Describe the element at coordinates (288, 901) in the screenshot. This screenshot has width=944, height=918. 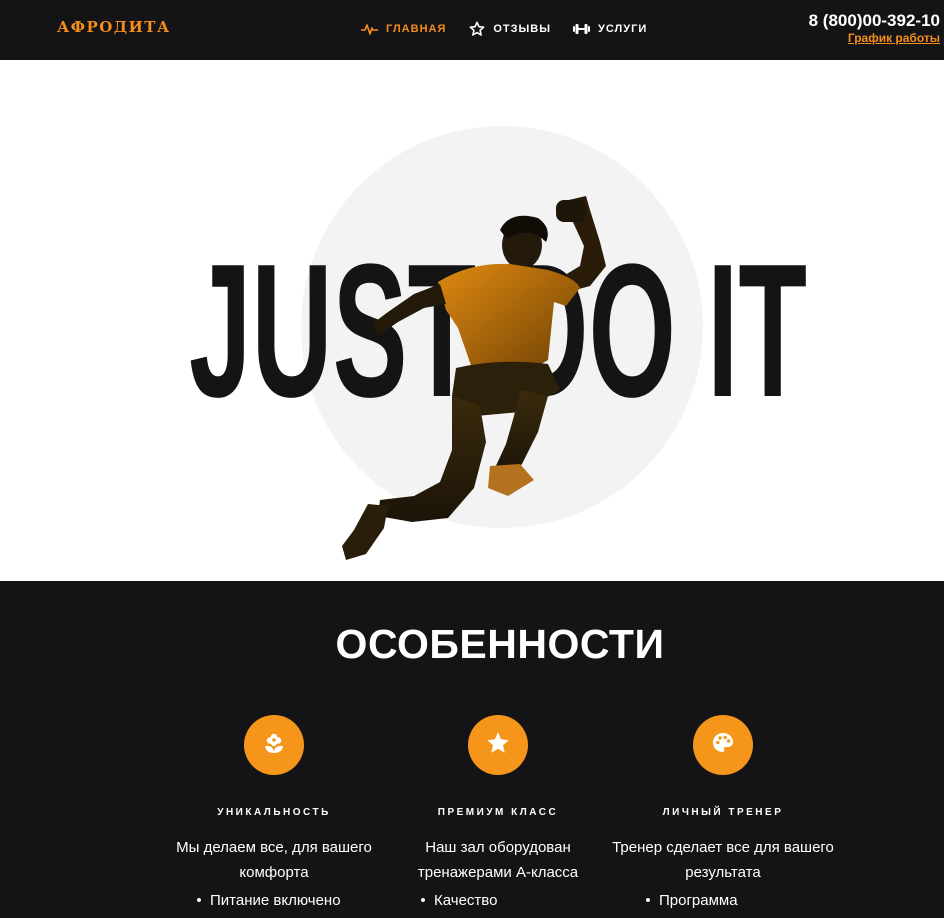
I see `feature-bullet: Питание включено` at that location.